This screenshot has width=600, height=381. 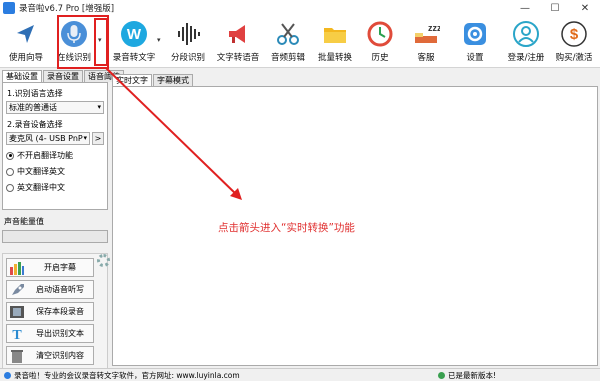 I want to click on export-text-button: T 导出识别文本, so click(x=50, y=333).